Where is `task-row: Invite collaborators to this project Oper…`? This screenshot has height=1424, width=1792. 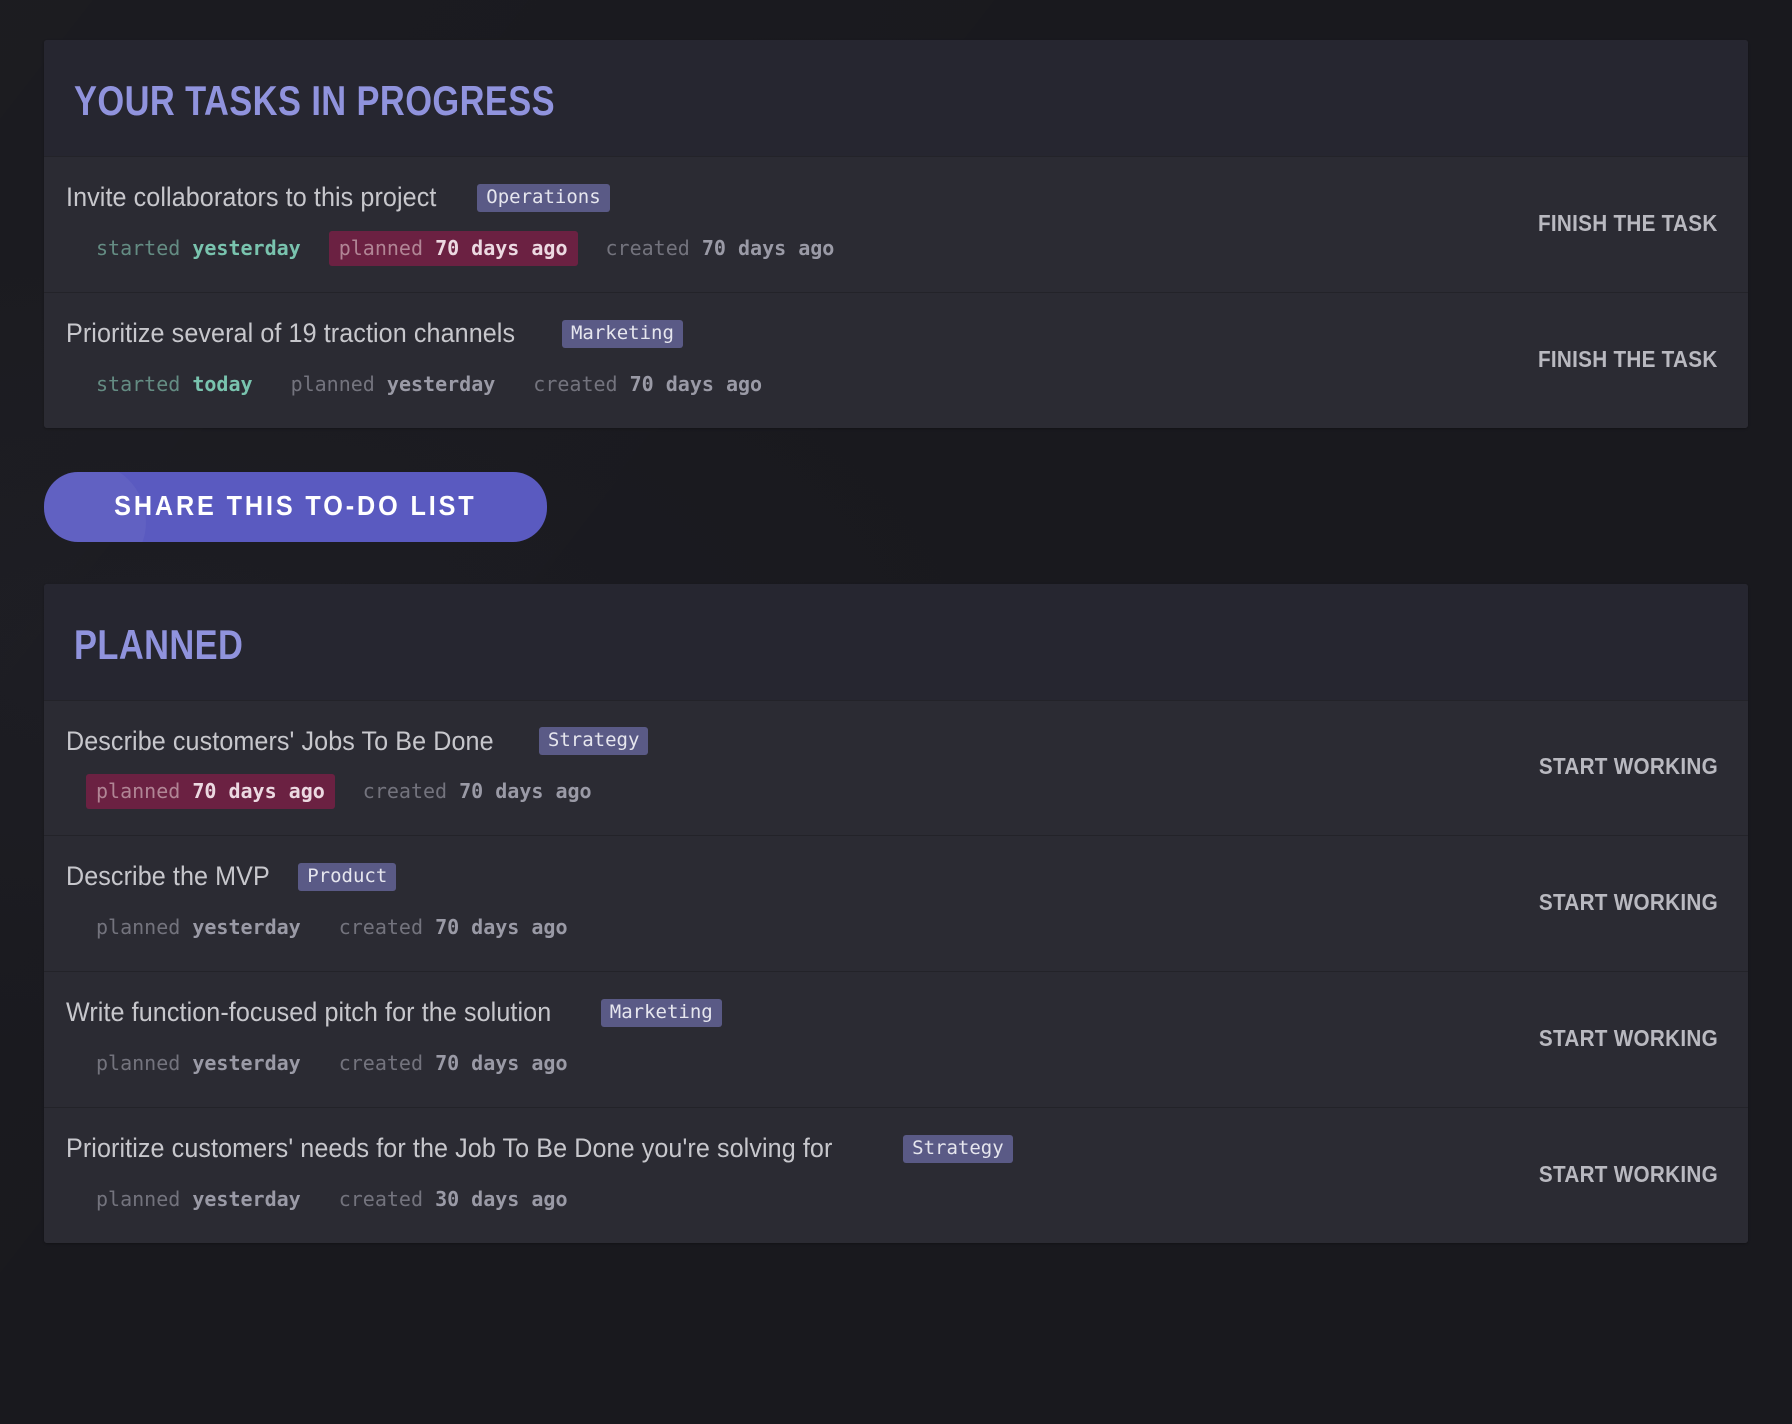
task-row: Invite collaborators to this project Oper… is located at coordinates (896, 225).